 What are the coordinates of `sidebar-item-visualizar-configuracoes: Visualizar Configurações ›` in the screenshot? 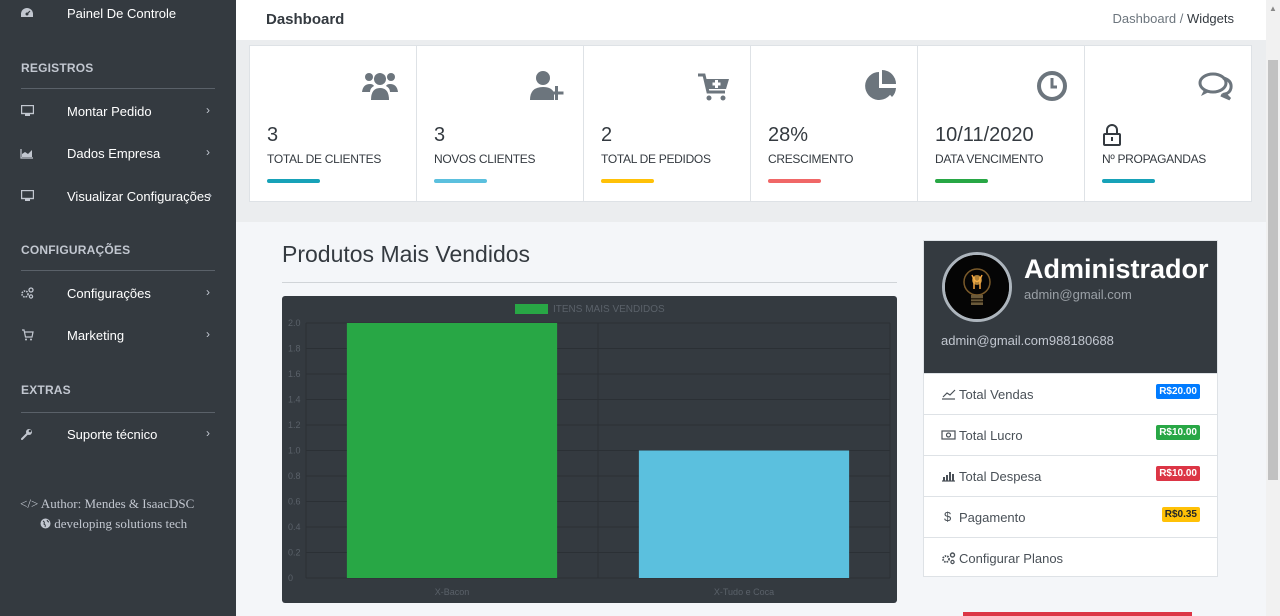 It's located at (118, 196).